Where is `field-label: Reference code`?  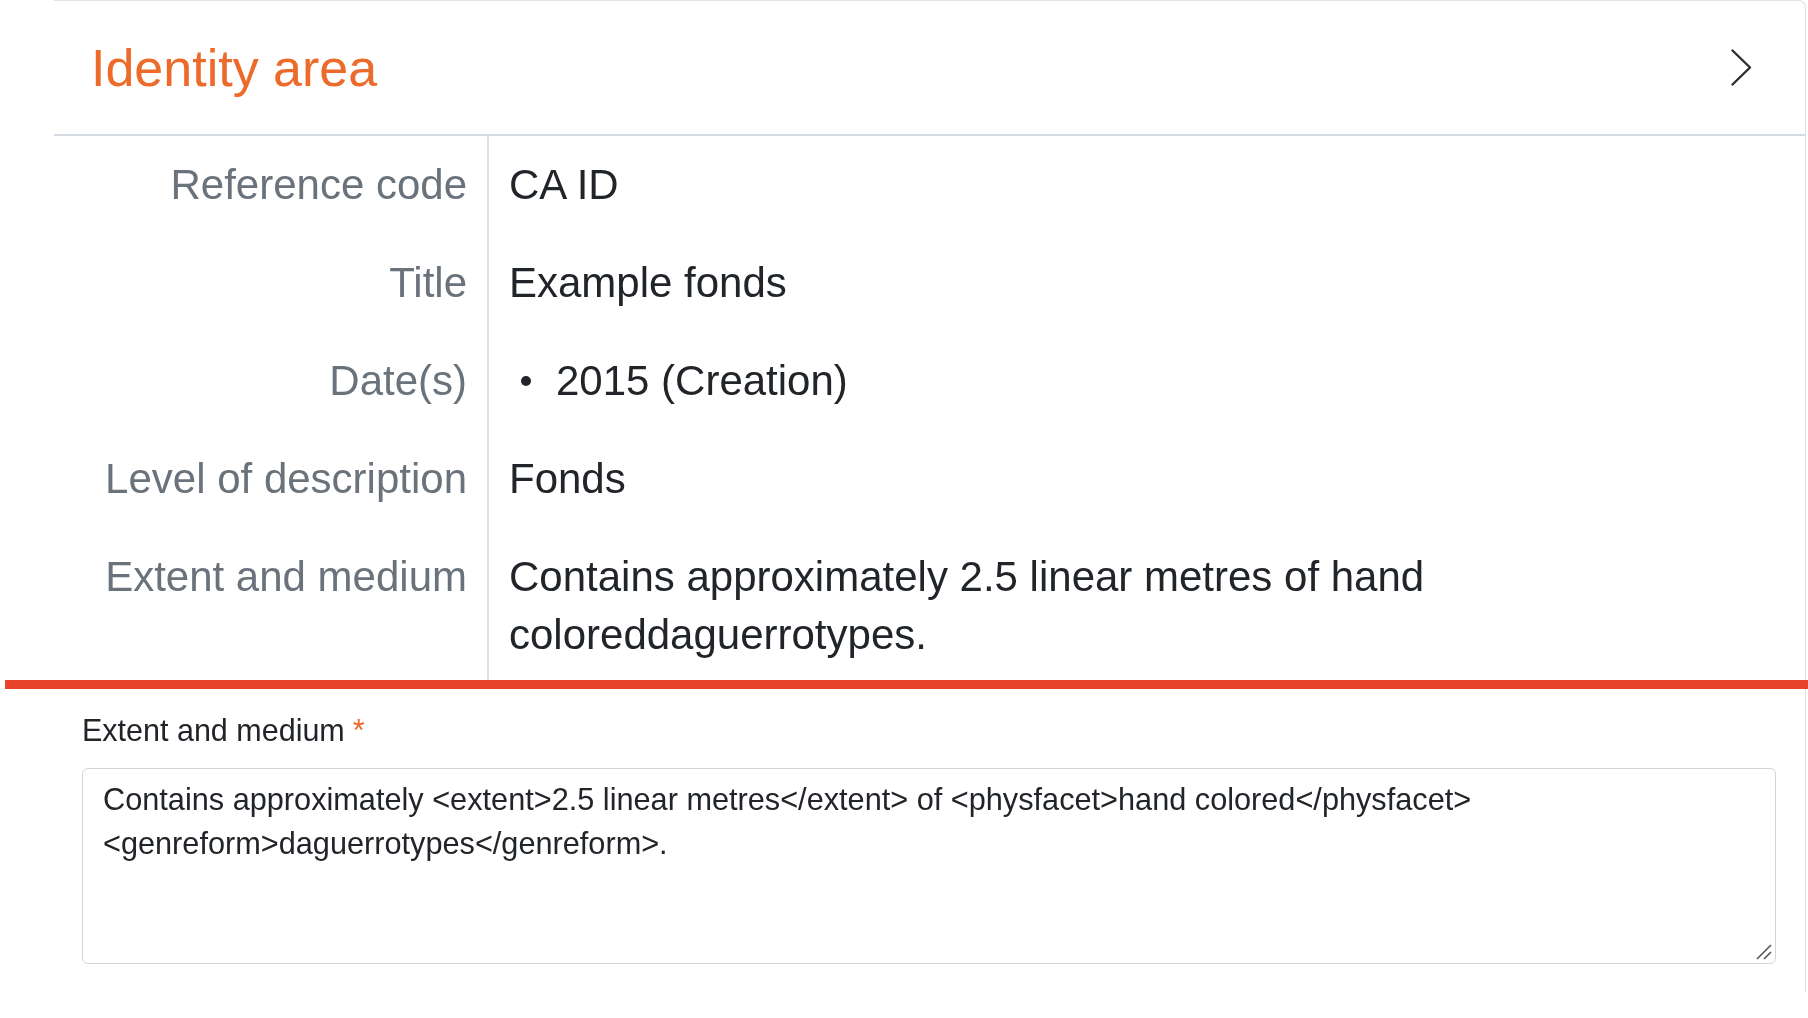 field-label: Reference code is located at coordinates (318, 184).